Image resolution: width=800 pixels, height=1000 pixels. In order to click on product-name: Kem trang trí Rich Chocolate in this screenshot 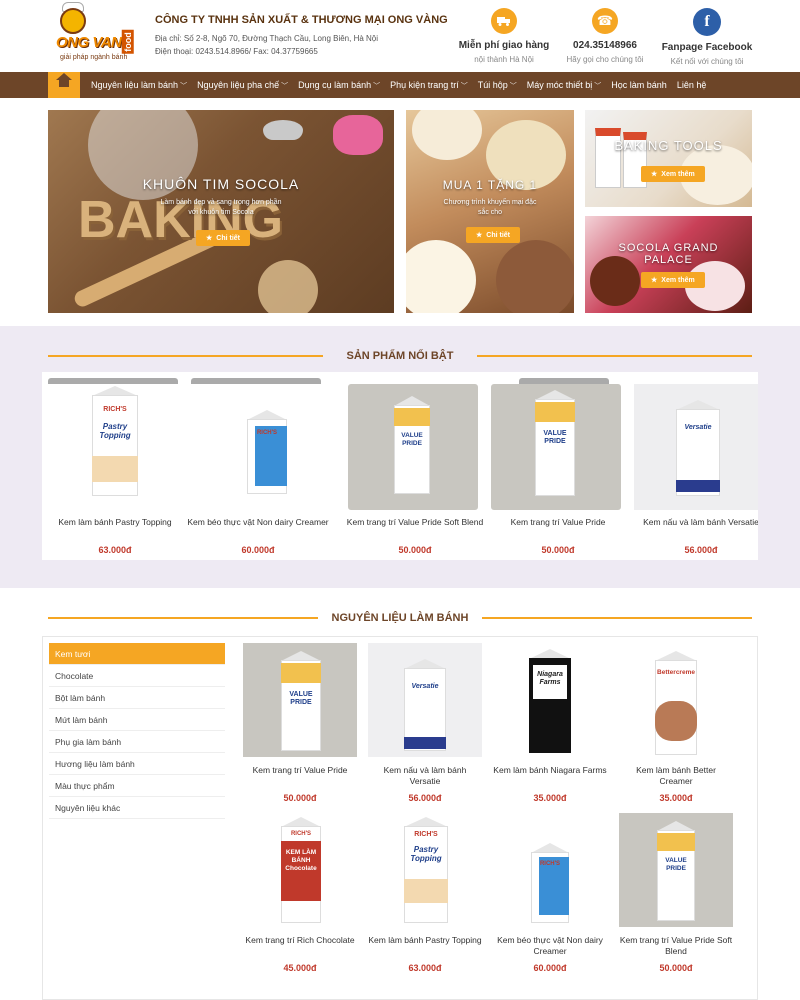, I will do `click(300, 946)`.